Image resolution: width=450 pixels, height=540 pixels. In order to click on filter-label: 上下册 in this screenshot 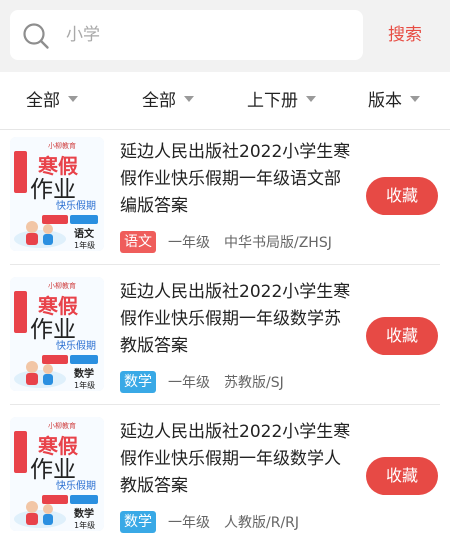, I will do `click(272, 101)`.